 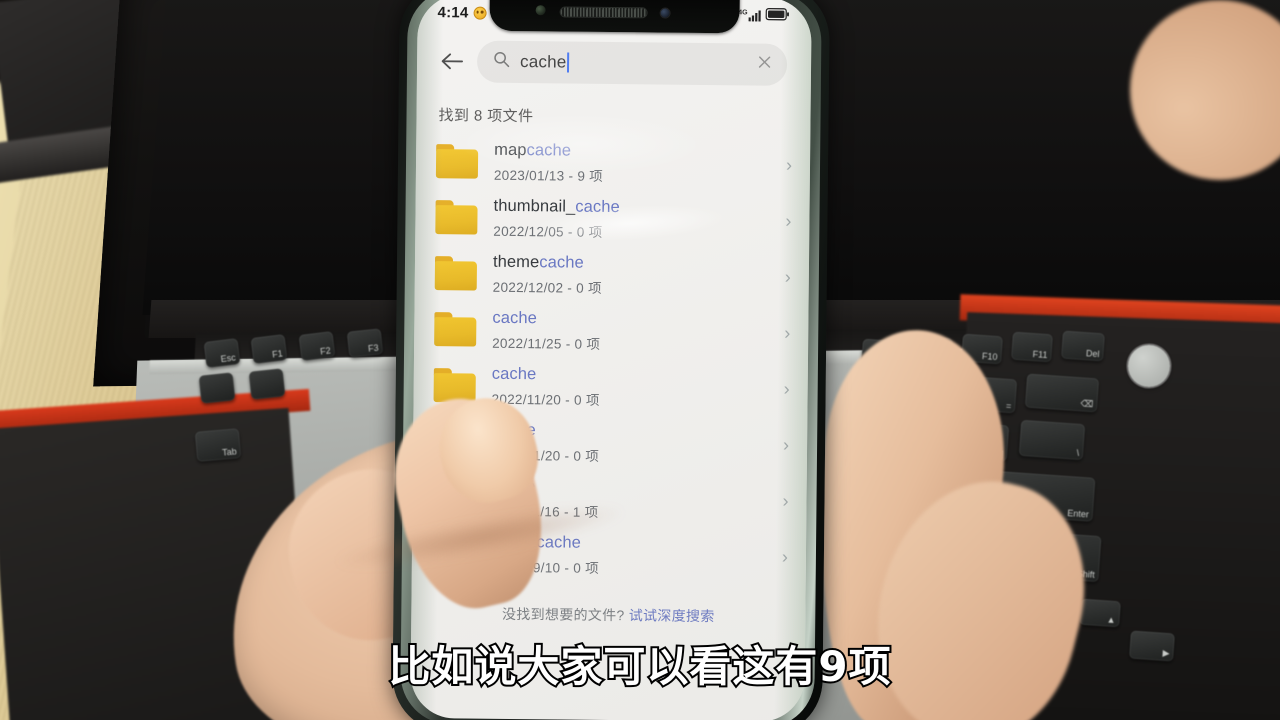 I want to click on front-camera-icon, so click(x=665, y=12).